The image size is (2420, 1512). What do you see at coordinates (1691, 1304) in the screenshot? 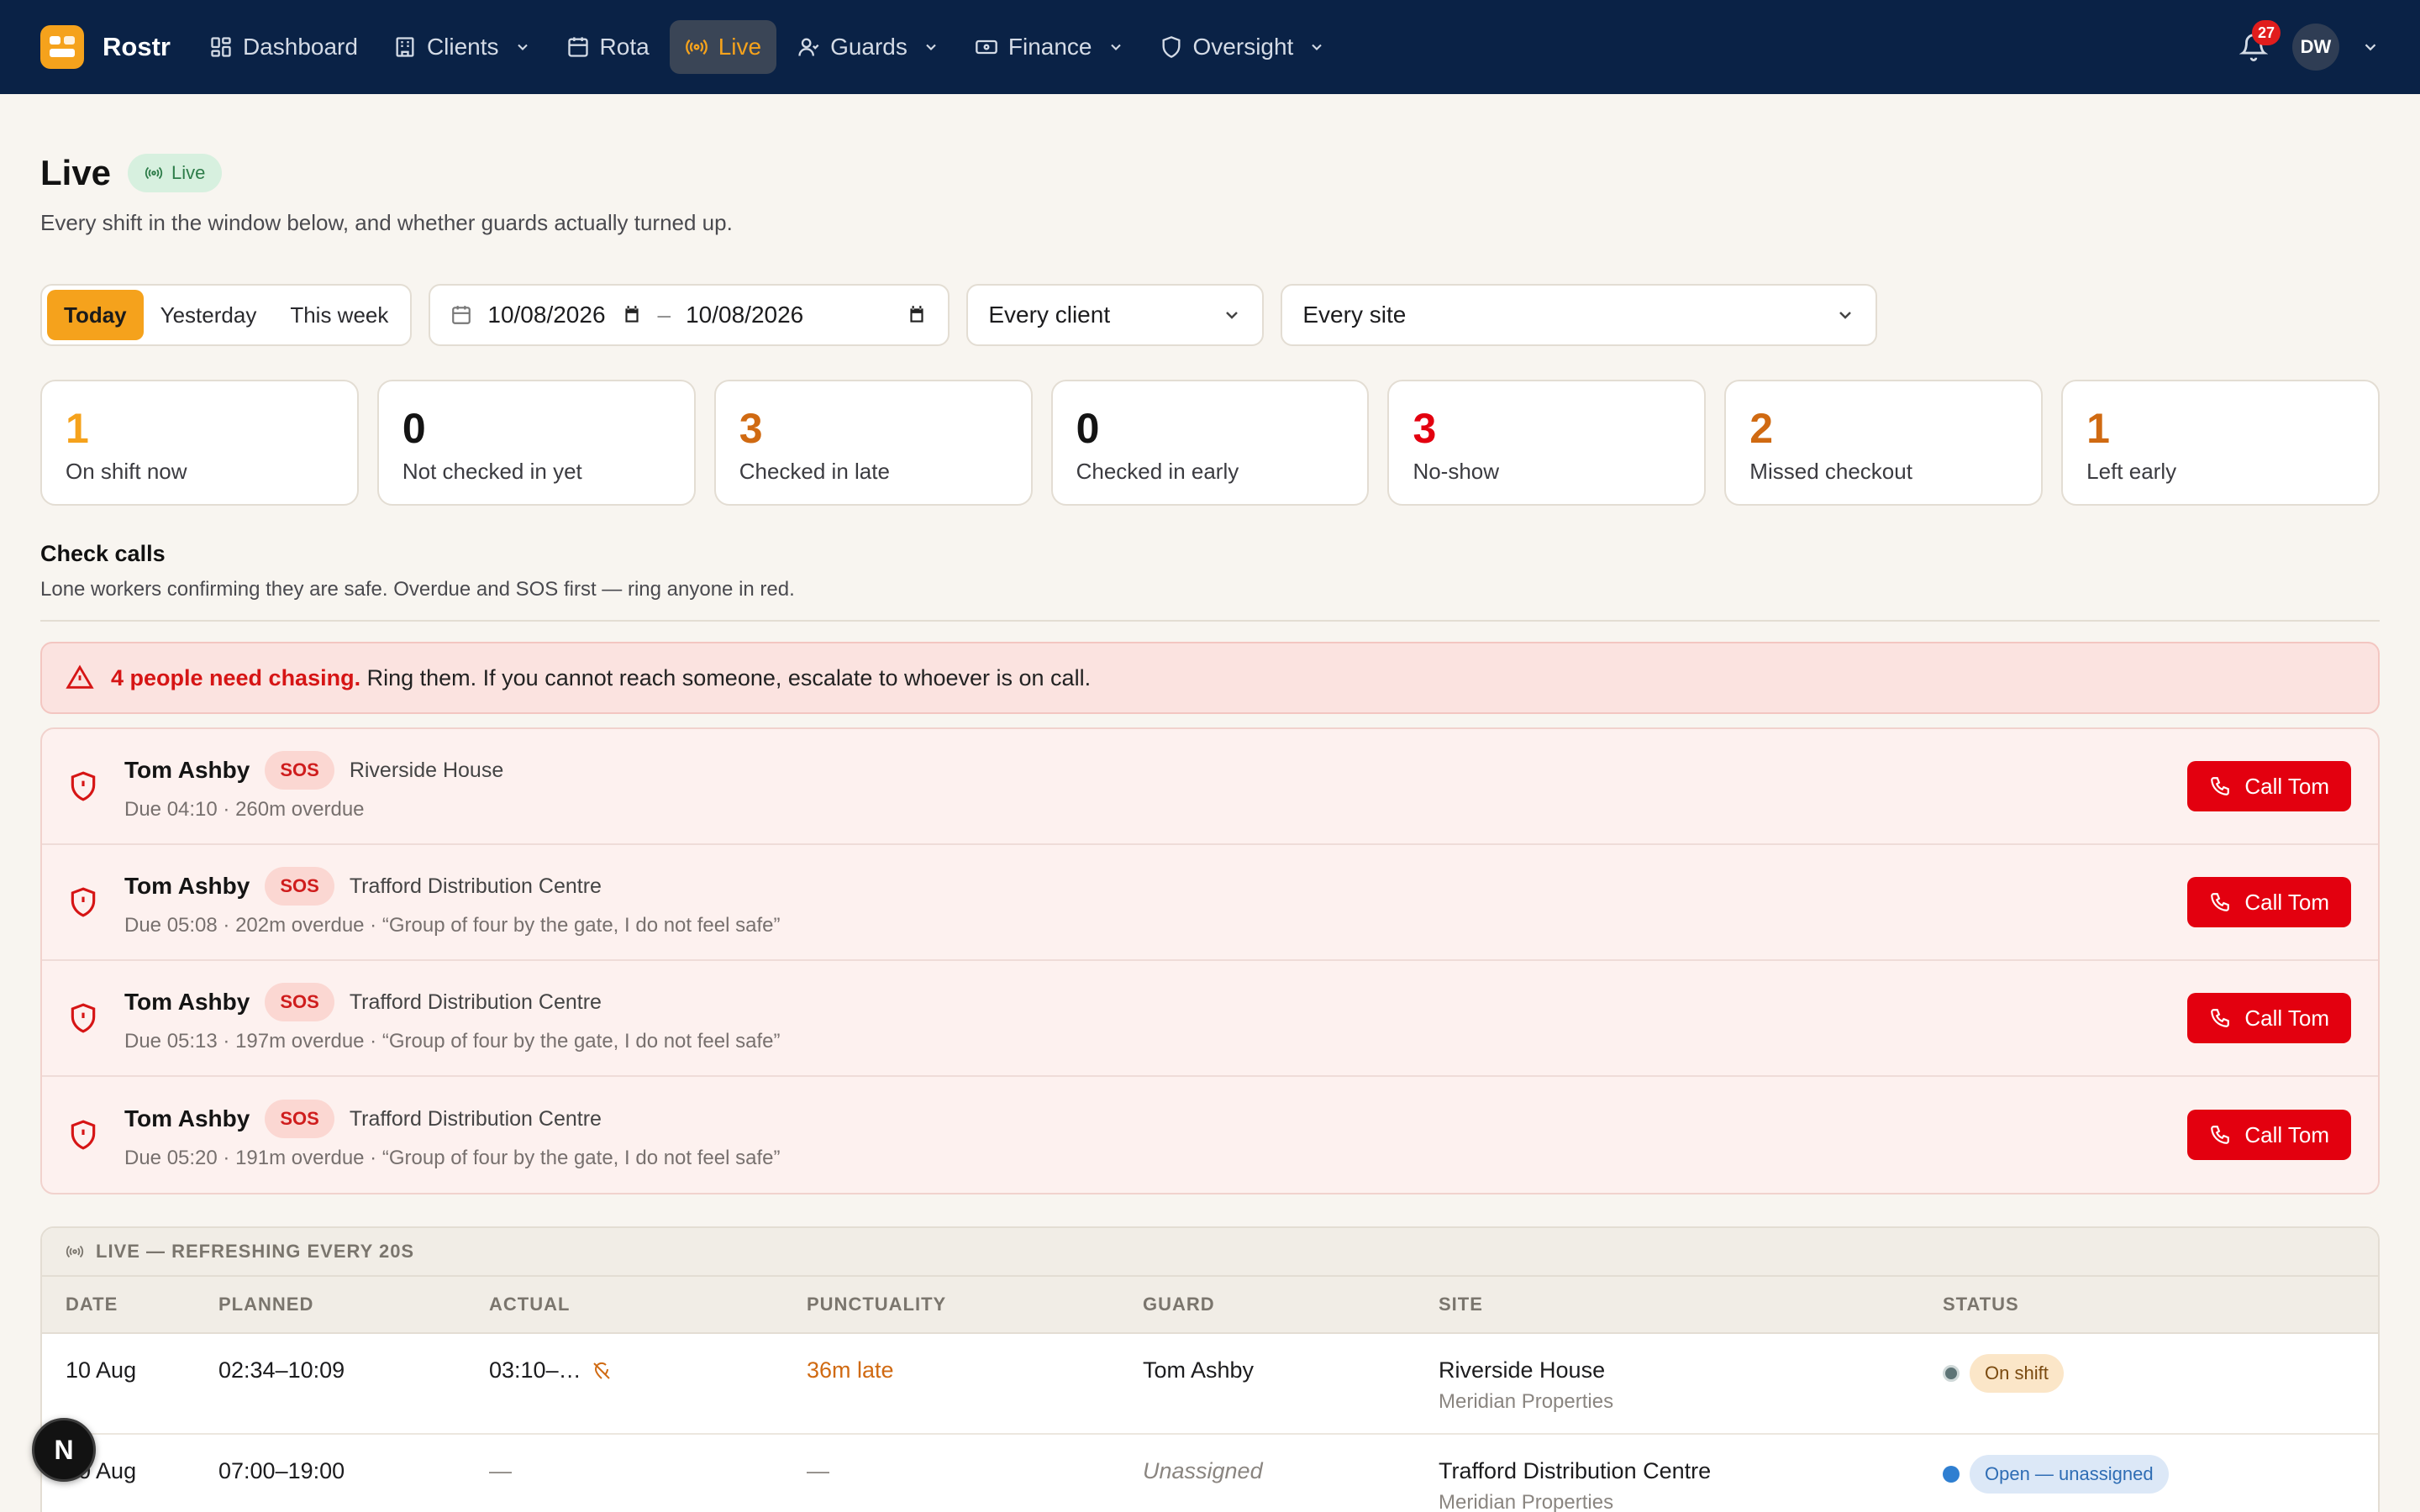
I see `column-header-site: SITE` at bounding box center [1691, 1304].